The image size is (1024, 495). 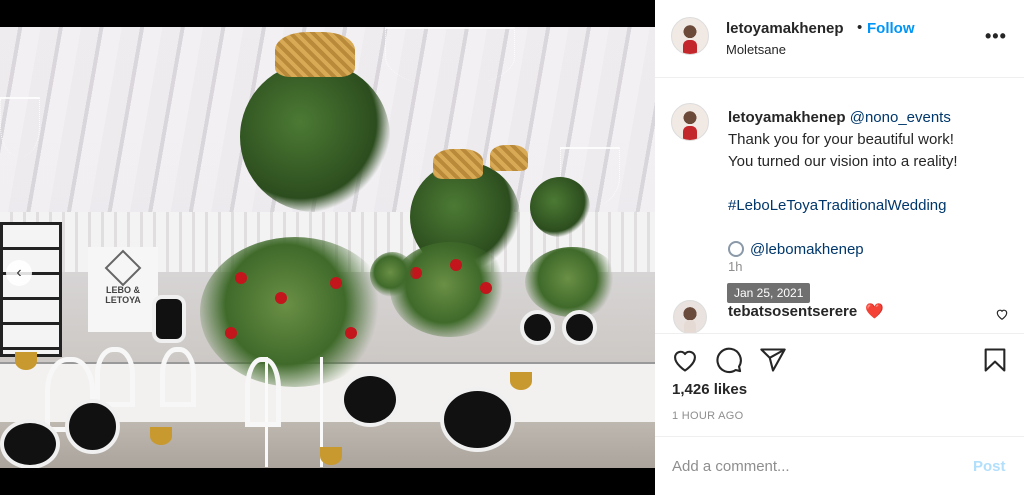 I want to click on caption-username: letoyamakhenep, so click(x=787, y=117).